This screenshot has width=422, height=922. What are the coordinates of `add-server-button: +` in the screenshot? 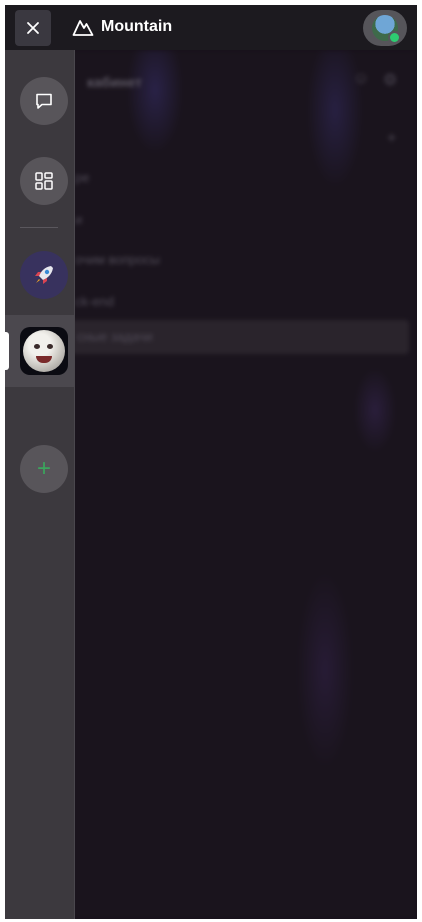 It's located at (44, 469).